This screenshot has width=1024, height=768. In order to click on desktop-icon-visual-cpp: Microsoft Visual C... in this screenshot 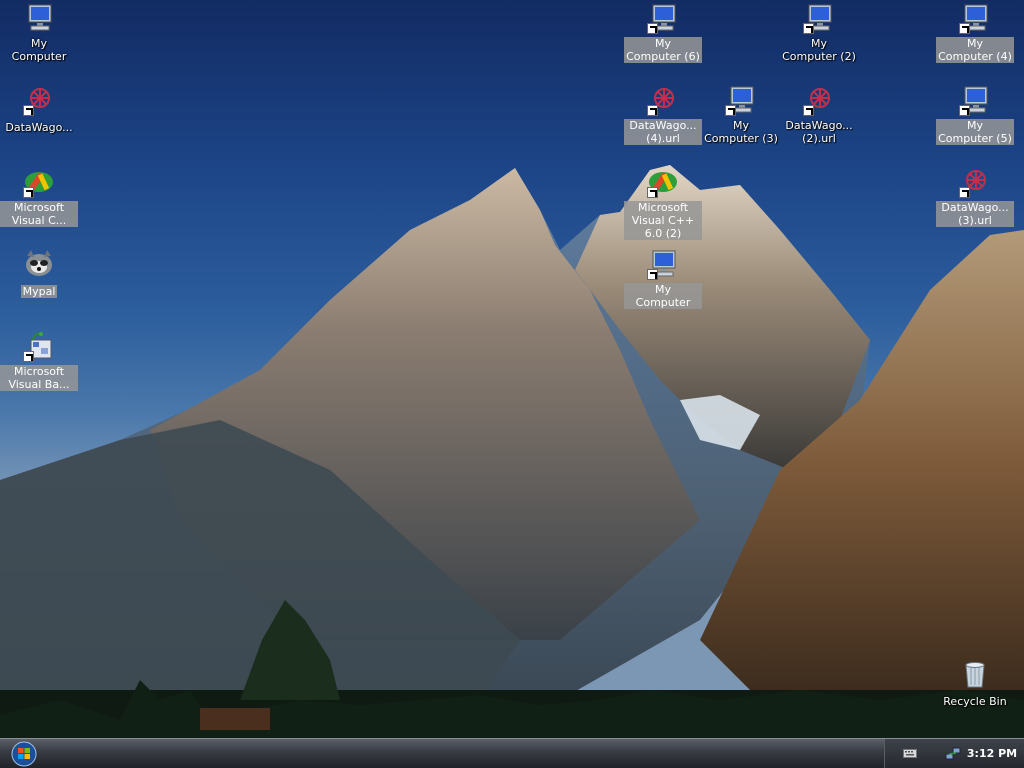, I will do `click(39, 197)`.